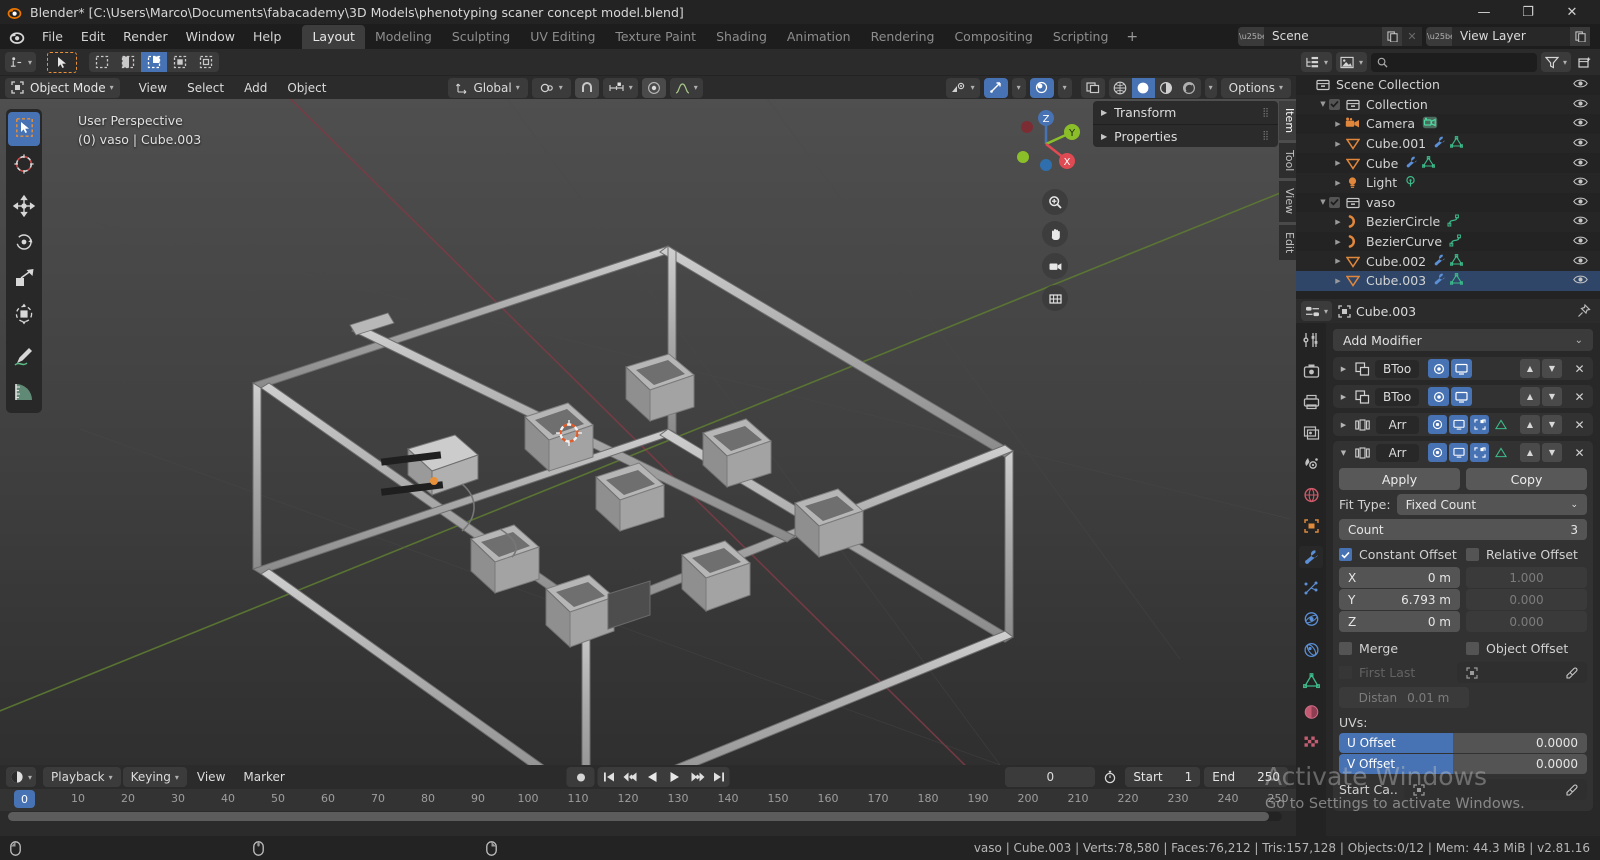  What do you see at coordinates (1397, 452) in the screenshot?
I see `modifier-name: Arr` at bounding box center [1397, 452].